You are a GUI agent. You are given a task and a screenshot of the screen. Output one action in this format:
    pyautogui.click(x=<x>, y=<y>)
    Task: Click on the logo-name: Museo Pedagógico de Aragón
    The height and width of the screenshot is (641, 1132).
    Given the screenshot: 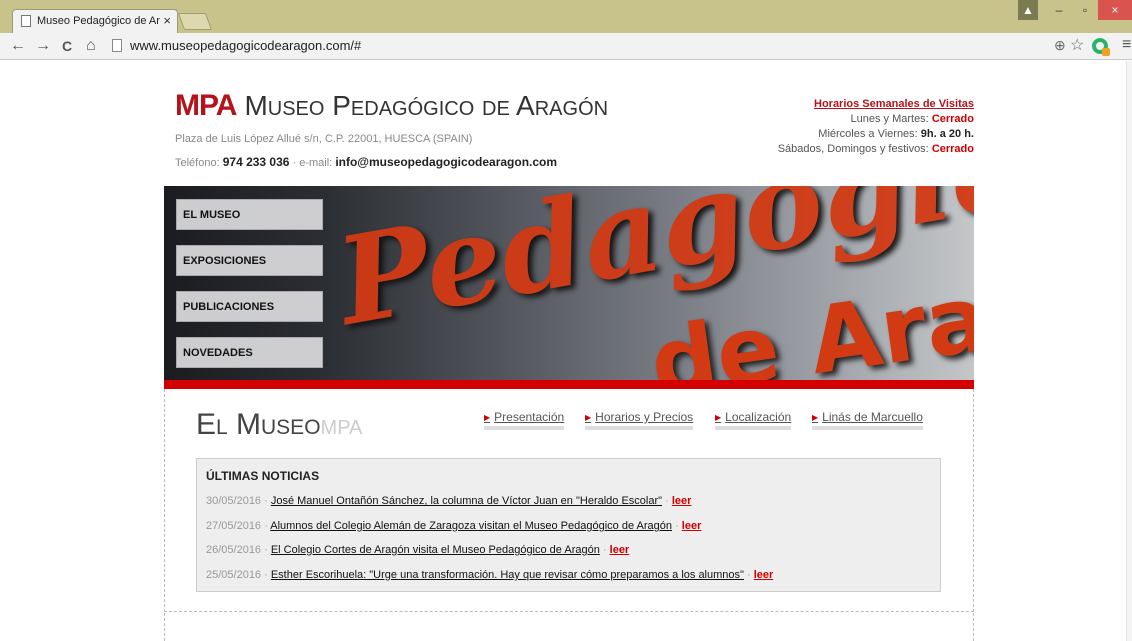 What is the action you would take?
    pyautogui.click(x=426, y=105)
    